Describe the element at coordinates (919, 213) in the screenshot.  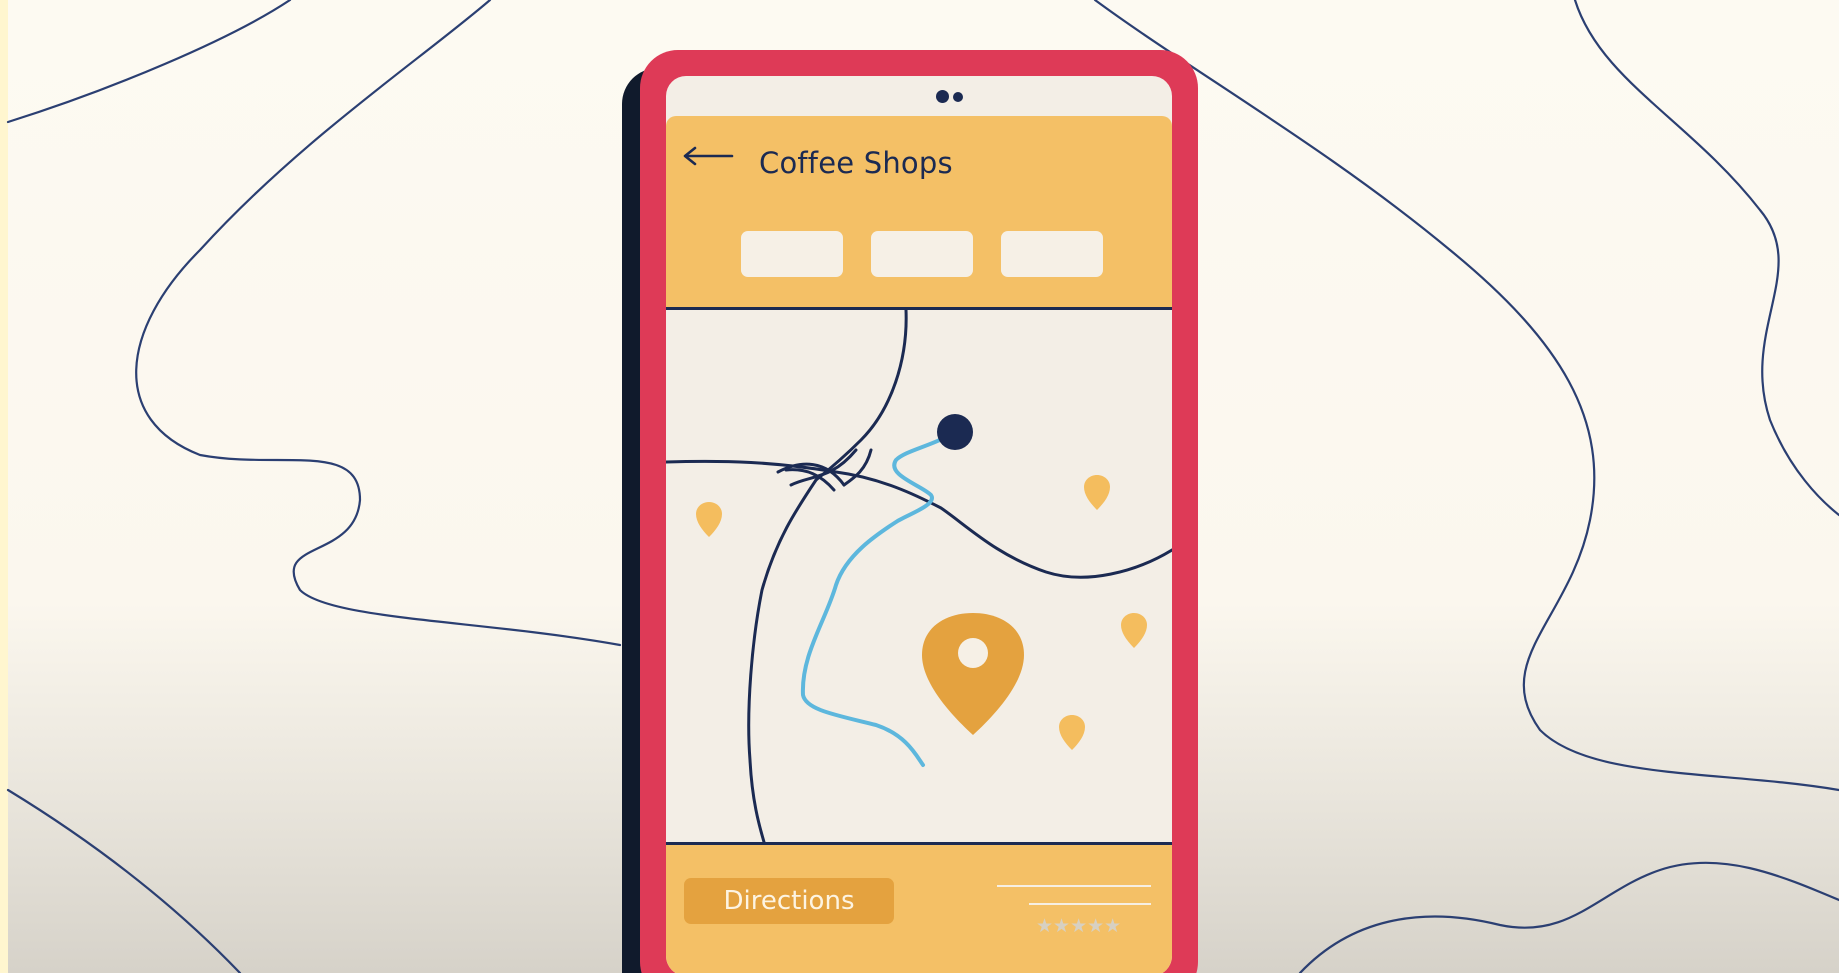
I see `app-header: Coffee Shops` at that location.